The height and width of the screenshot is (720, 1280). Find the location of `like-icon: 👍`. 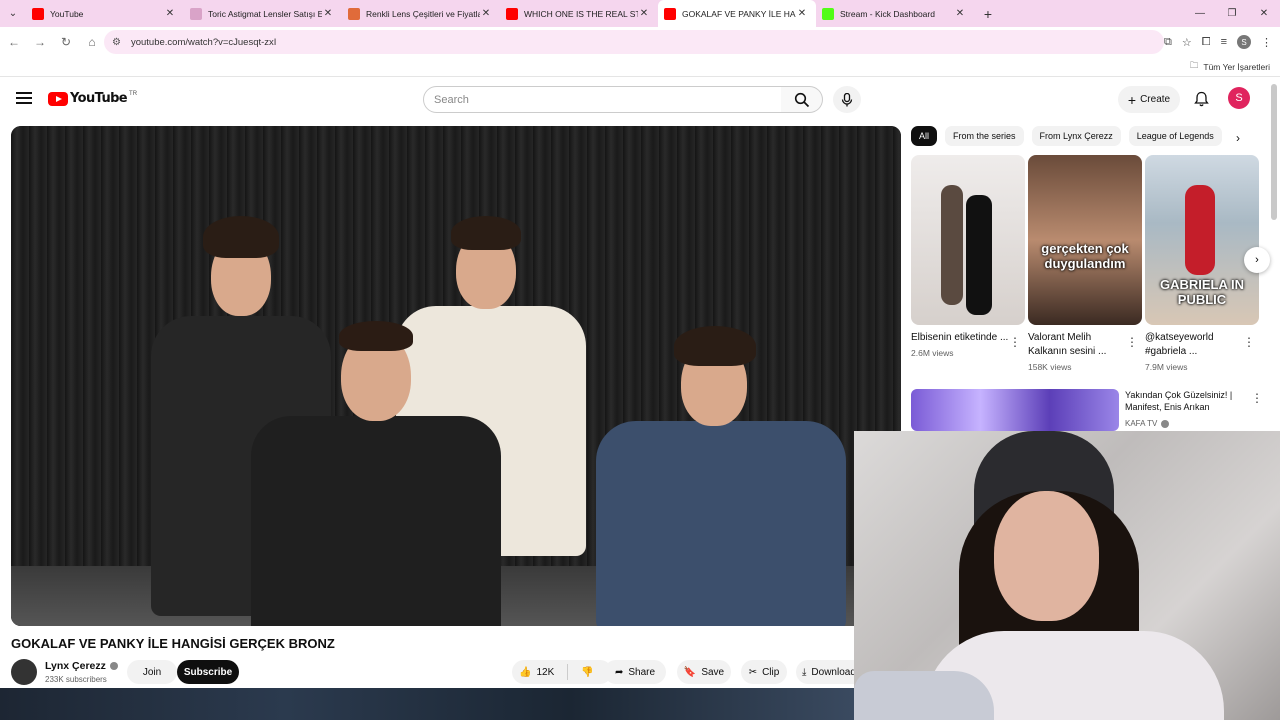

like-icon: 👍 is located at coordinates (525, 672).